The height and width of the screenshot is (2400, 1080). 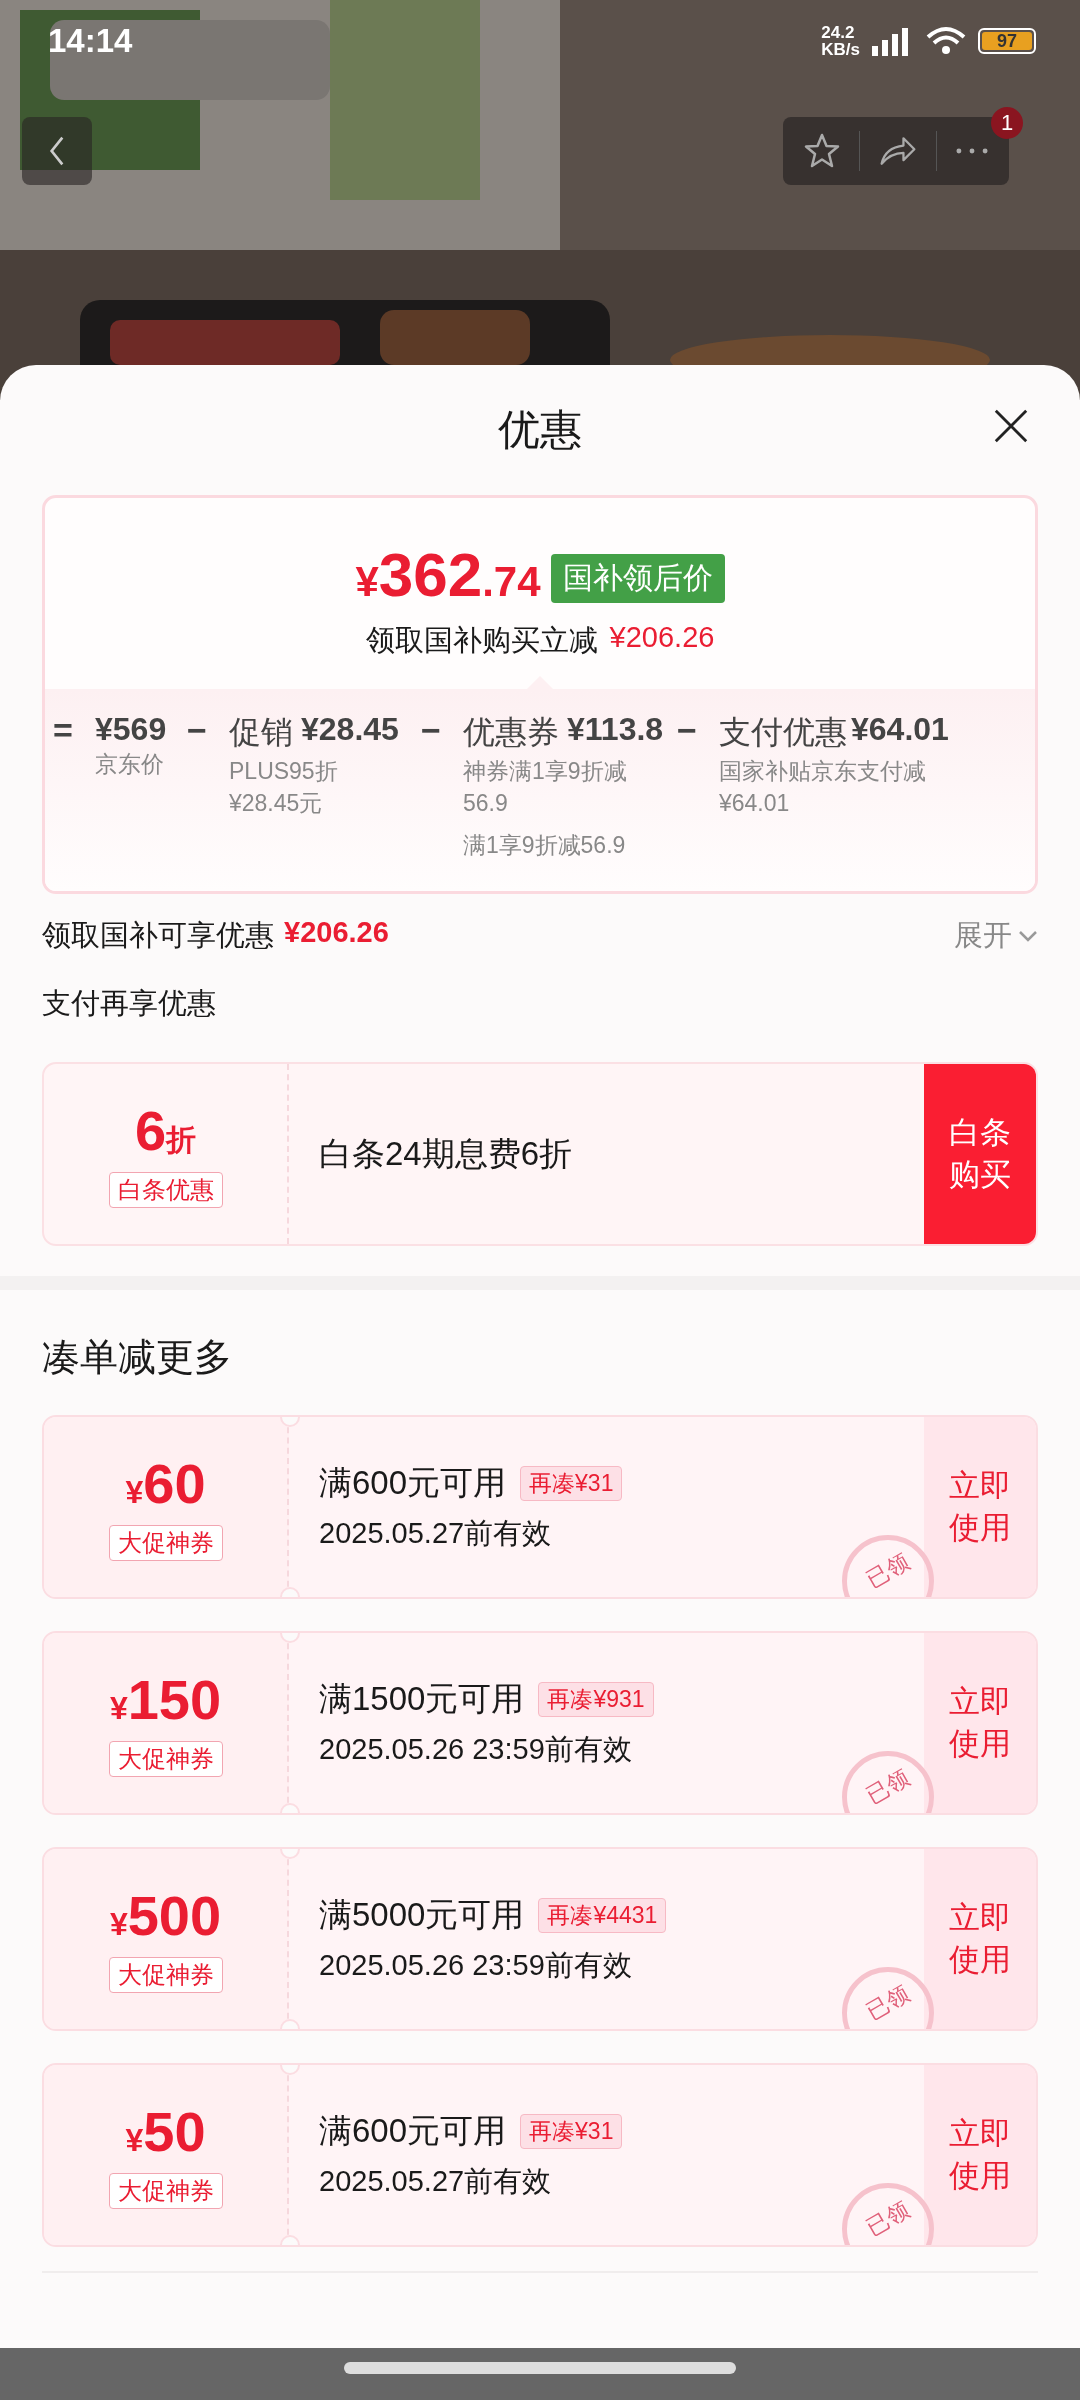 What do you see at coordinates (90, 41) in the screenshot?
I see `status-time: 14:14` at bounding box center [90, 41].